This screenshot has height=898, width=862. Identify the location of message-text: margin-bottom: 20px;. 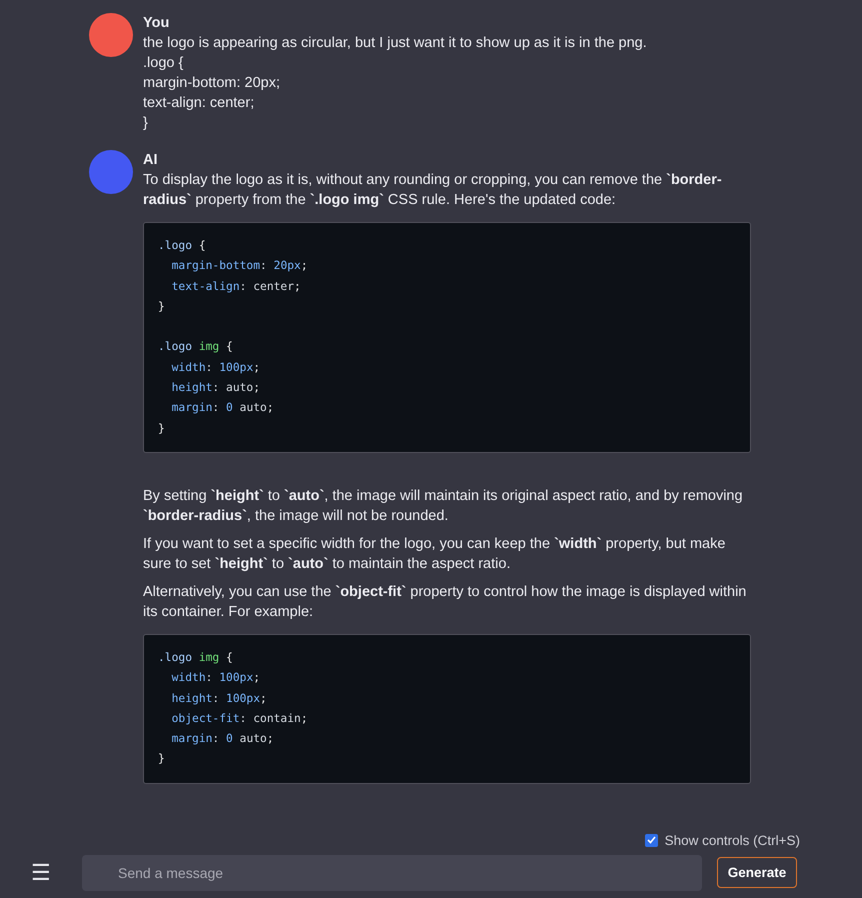
(212, 83).